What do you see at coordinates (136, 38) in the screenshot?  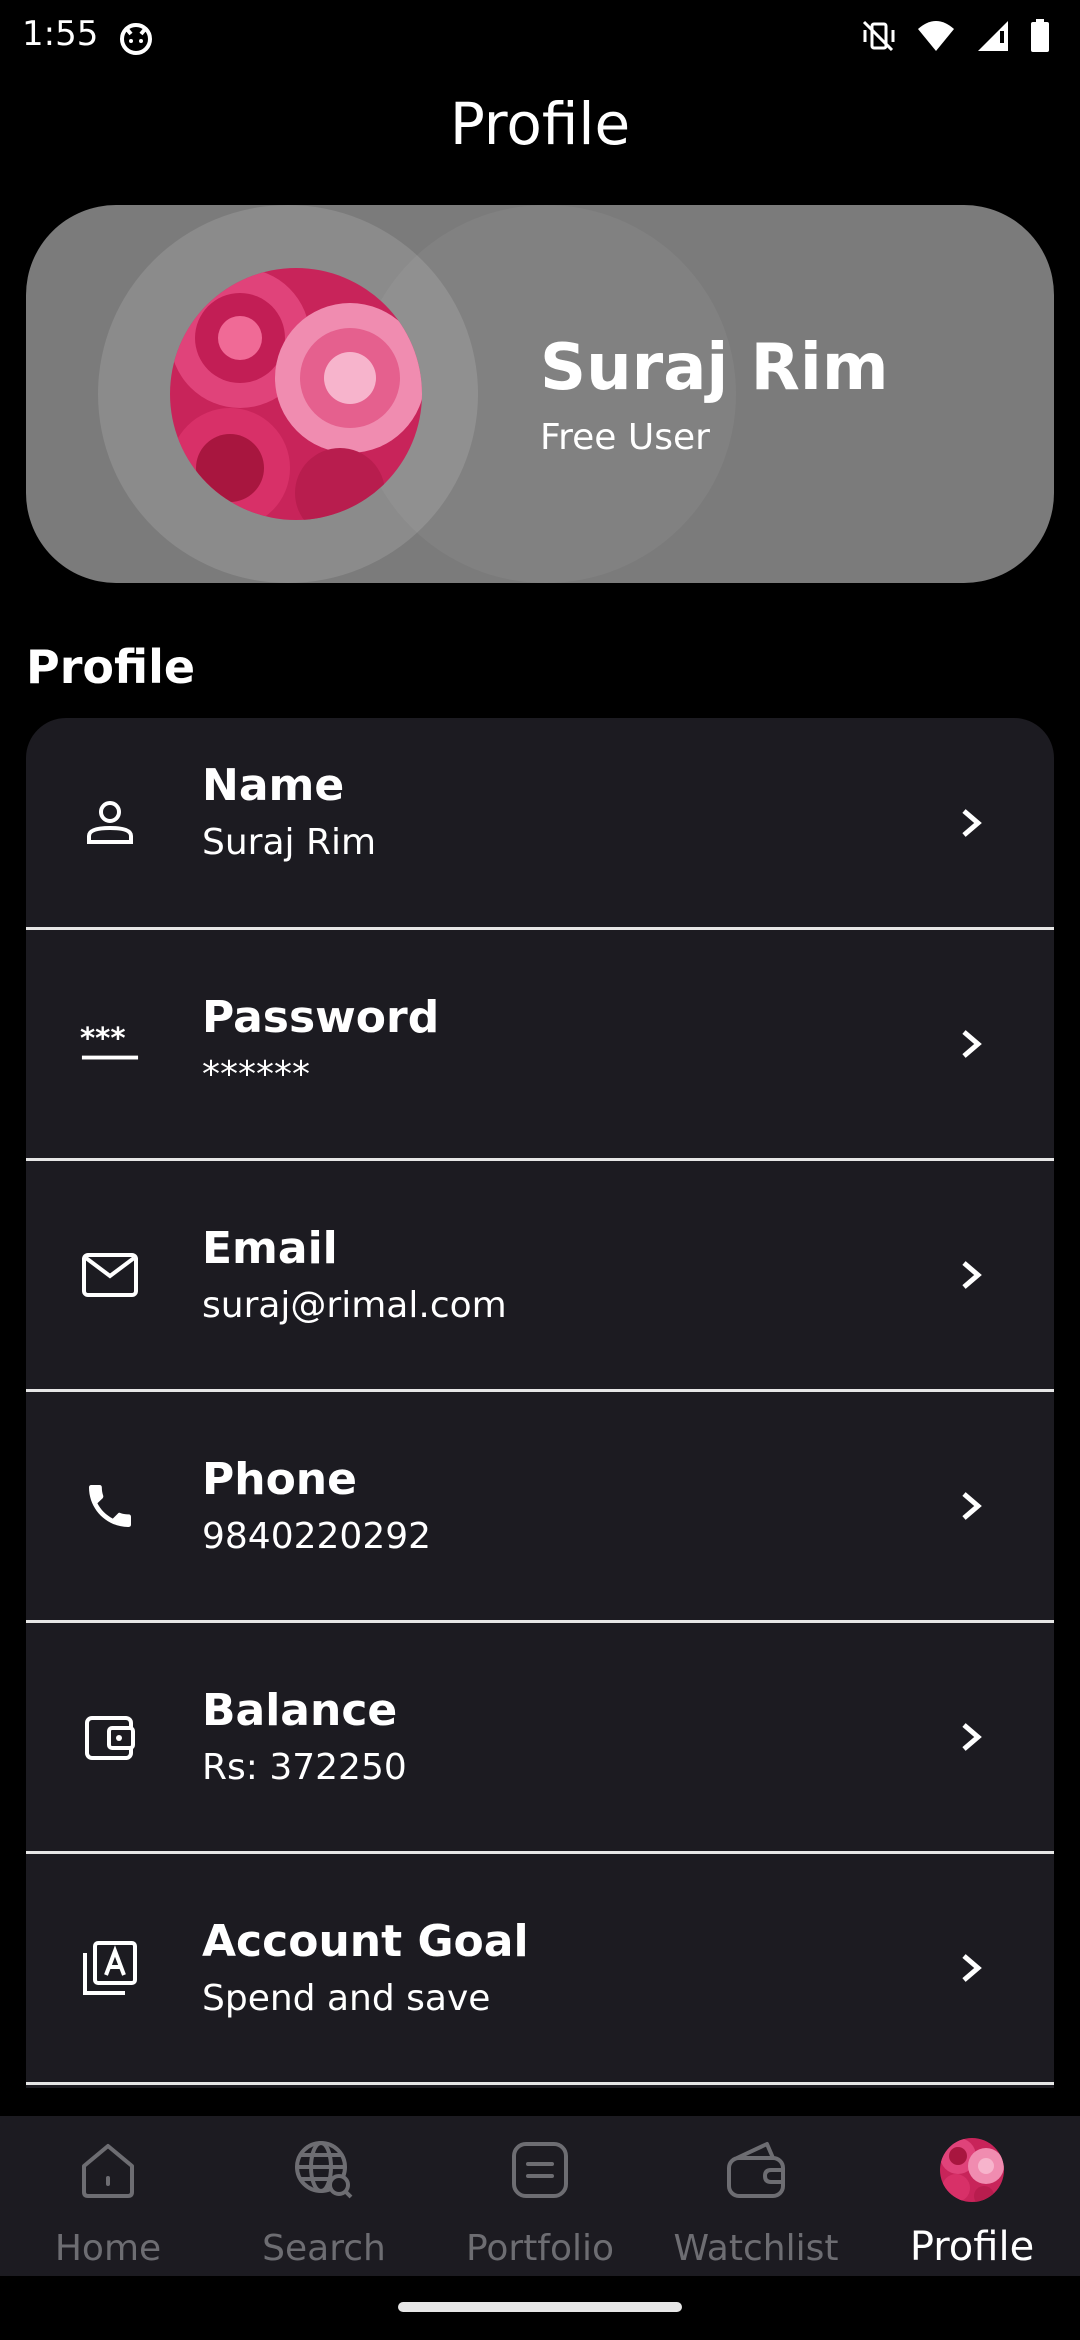 I see `cat-notification-icon` at bounding box center [136, 38].